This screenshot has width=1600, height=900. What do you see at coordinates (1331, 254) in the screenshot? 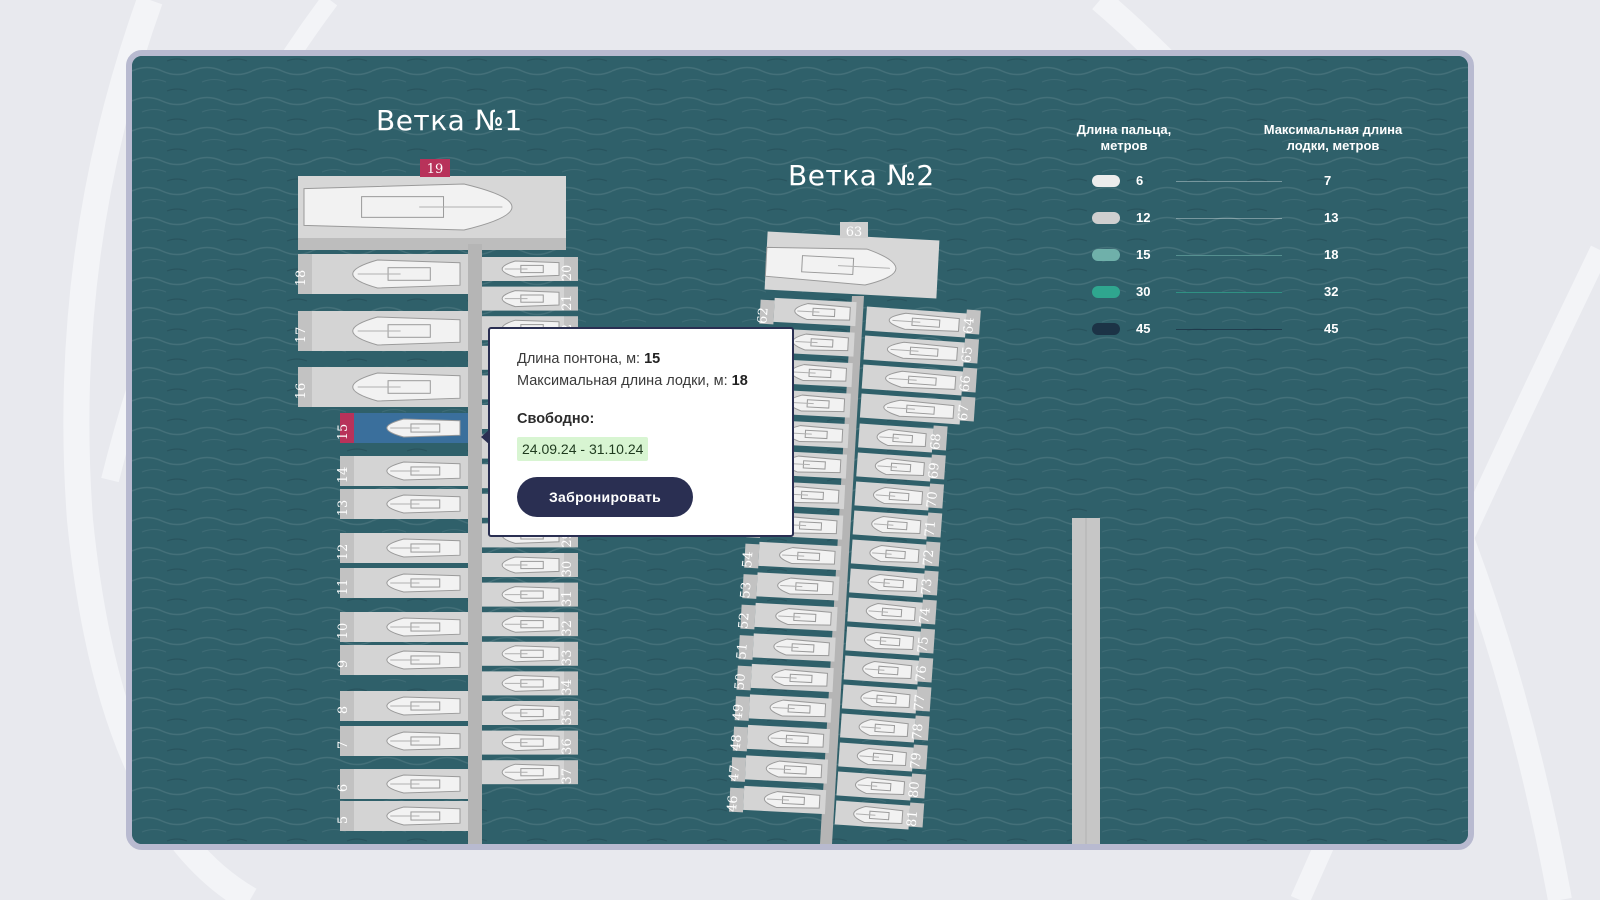
I see `legend-boat-length: 18` at bounding box center [1331, 254].